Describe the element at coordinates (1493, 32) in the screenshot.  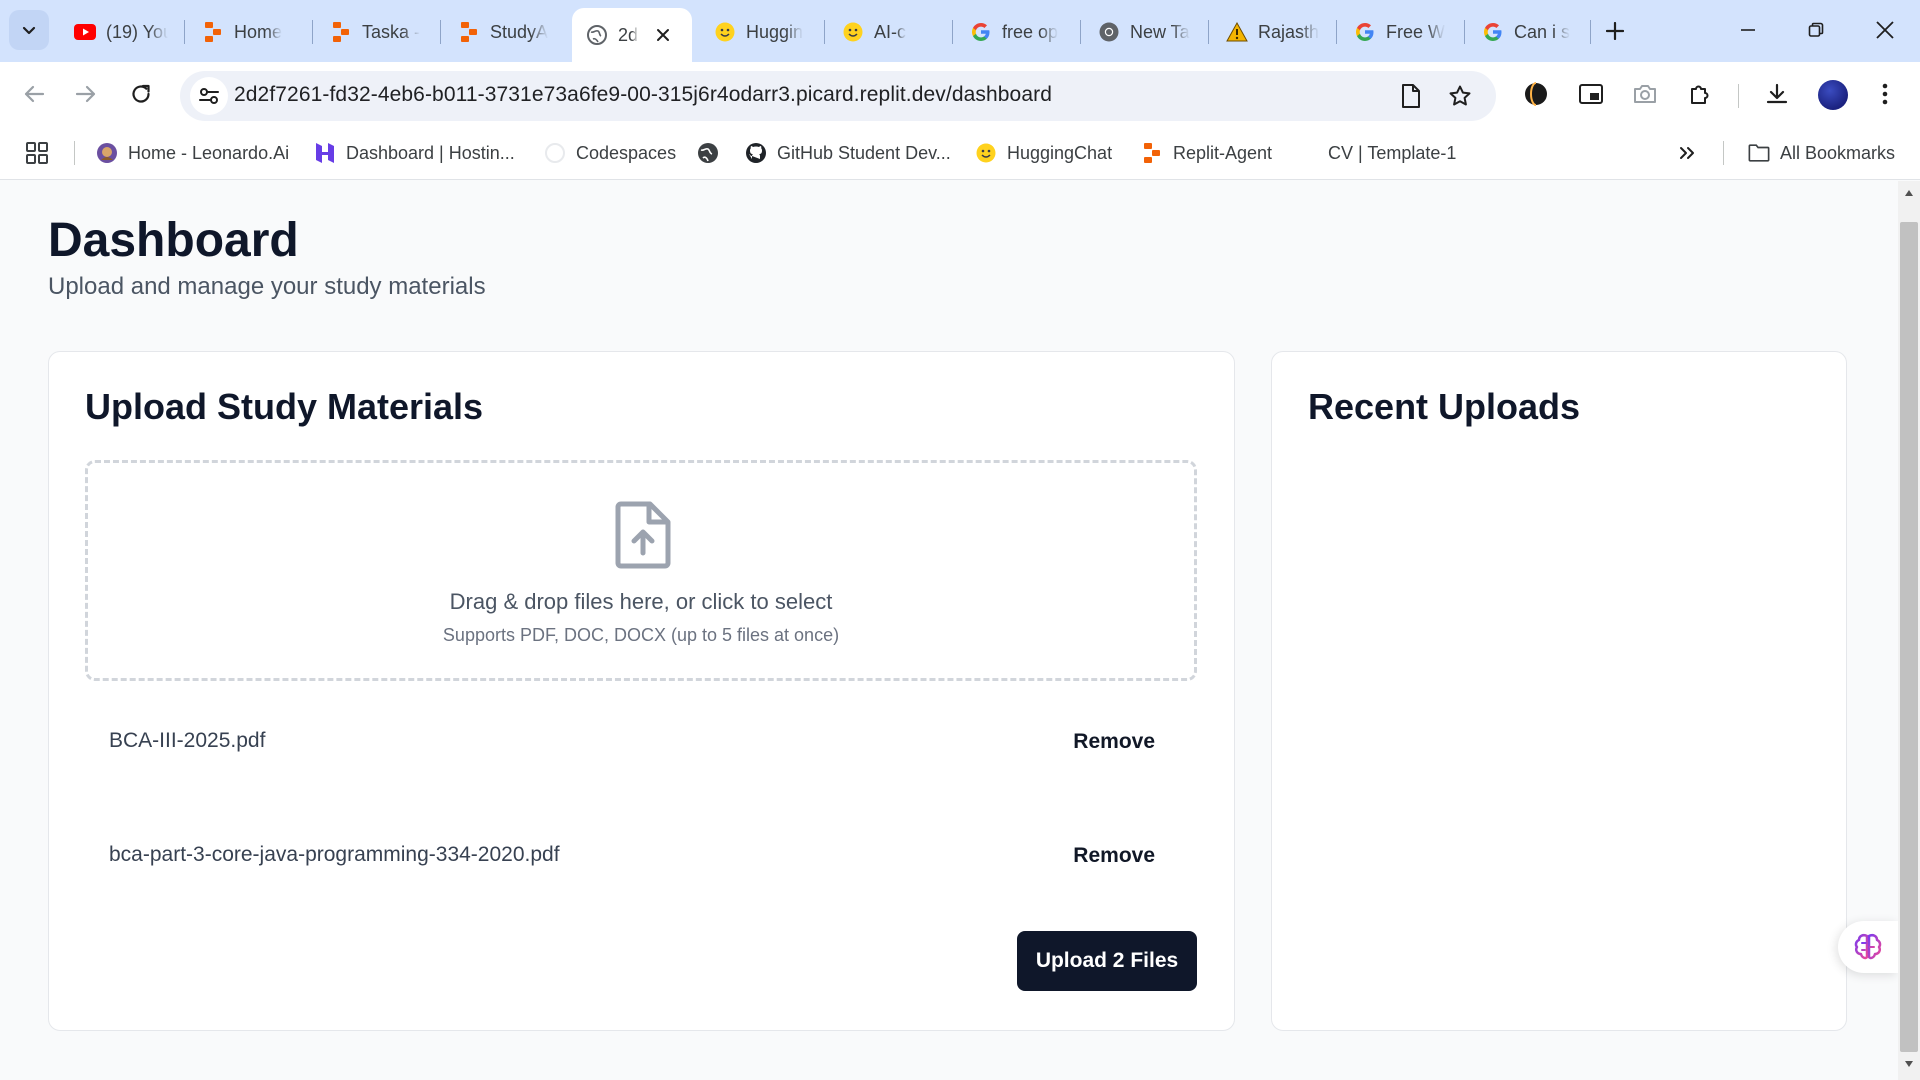
I see `google-icon` at that location.